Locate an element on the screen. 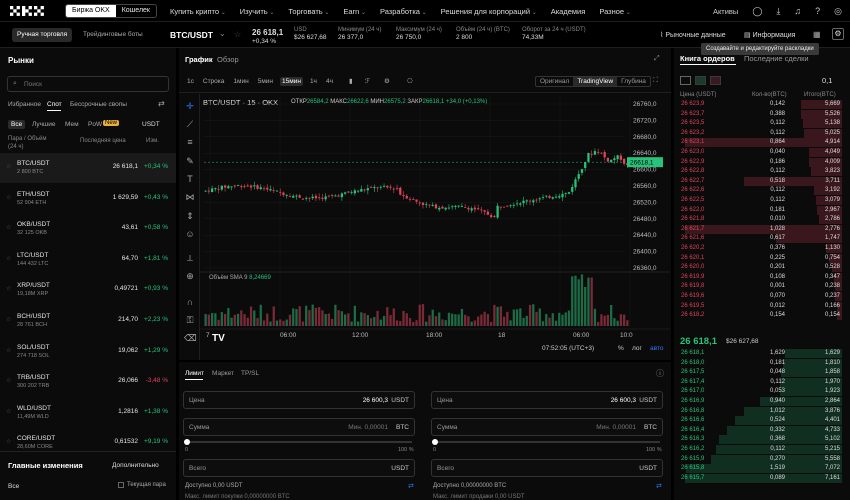 The height and width of the screenshot is (500, 850). indicators-icon: ℱ is located at coordinates (367, 81).